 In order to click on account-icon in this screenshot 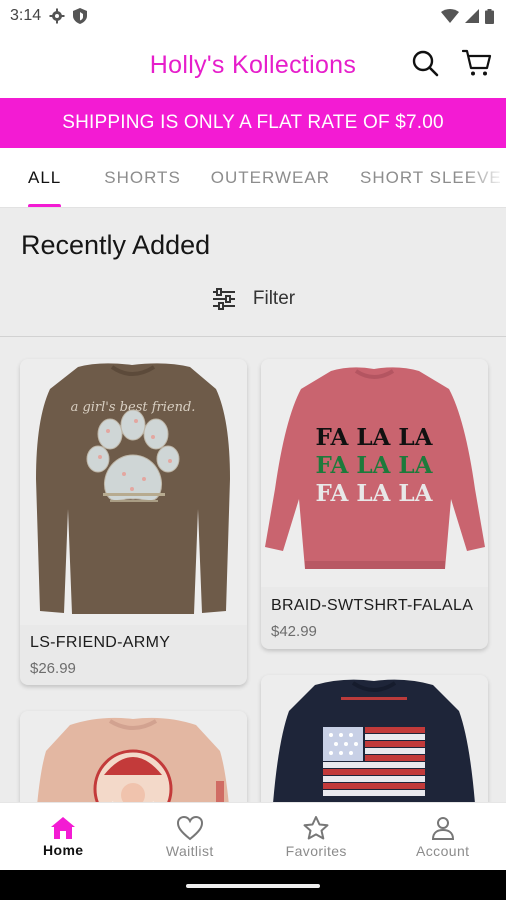, I will do `click(442, 828)`.